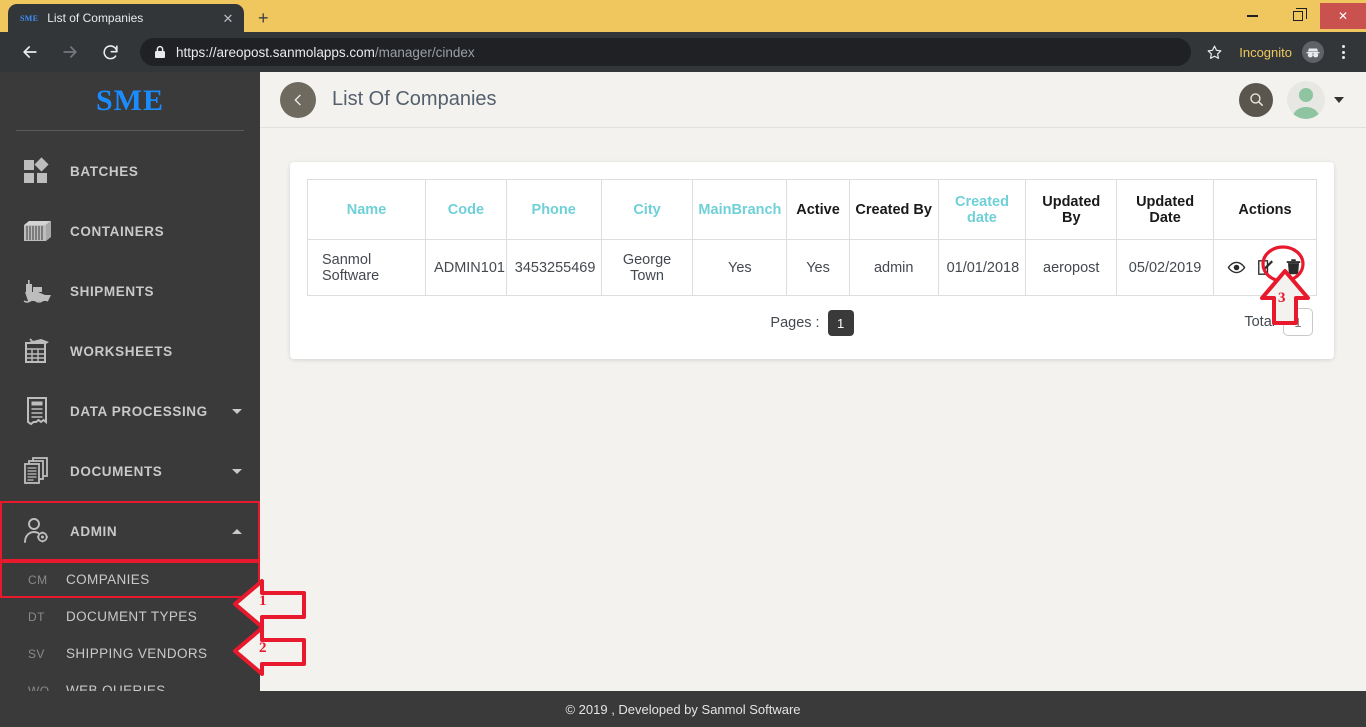 The width and height of the screenshot is (1366, 727). I want to click on cell-phone: 3453255469, so click(553, 267).